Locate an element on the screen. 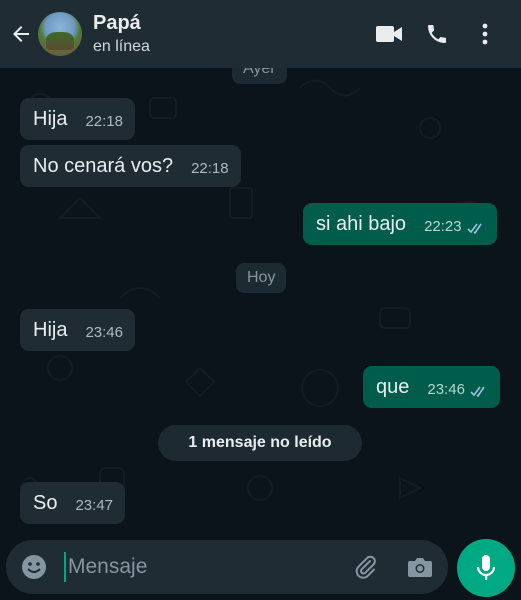 The width and height of the screenshot is (521, 600). attach-icon is located at coordinates (365, 567).